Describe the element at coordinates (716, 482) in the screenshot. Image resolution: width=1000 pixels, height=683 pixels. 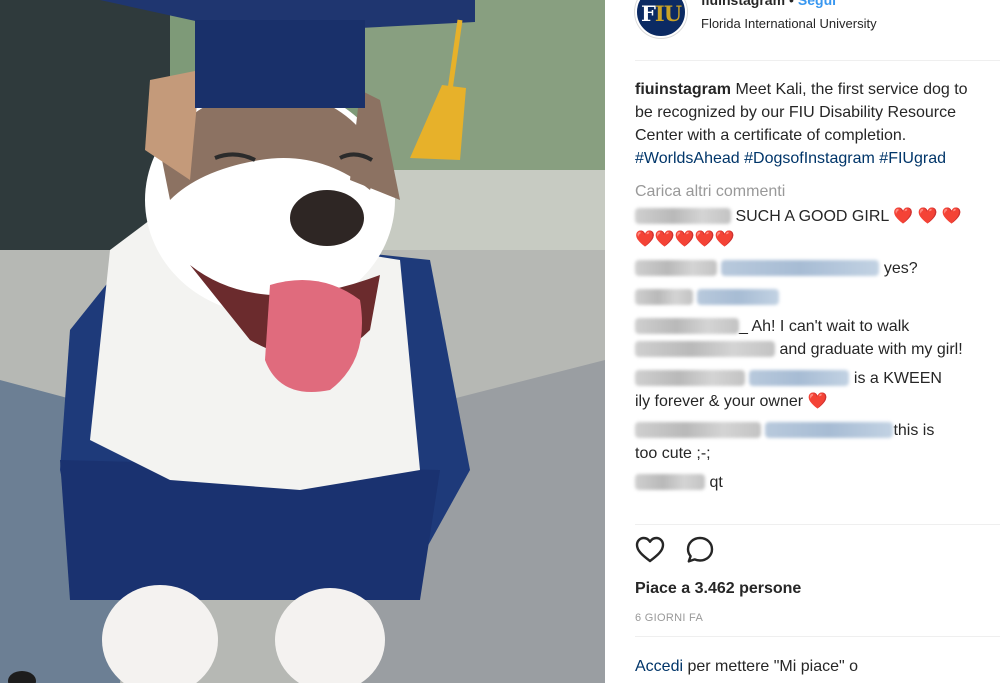
I see `comment-text: qt` at that location.